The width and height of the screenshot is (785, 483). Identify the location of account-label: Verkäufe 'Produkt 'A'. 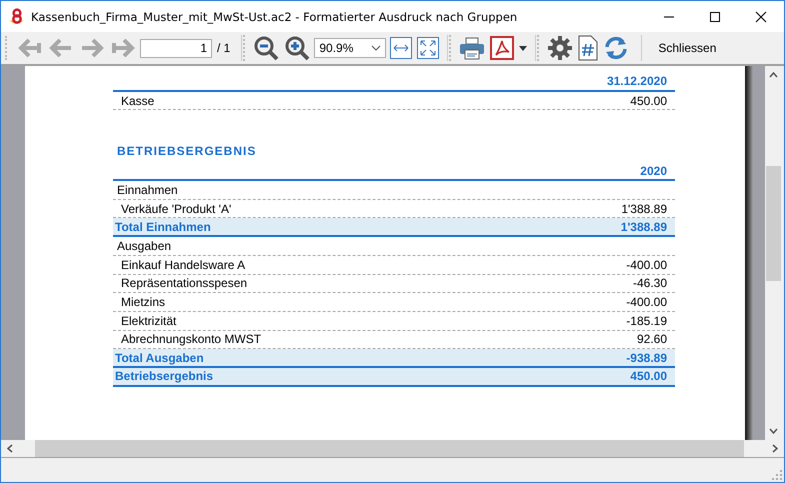
(176, 209).